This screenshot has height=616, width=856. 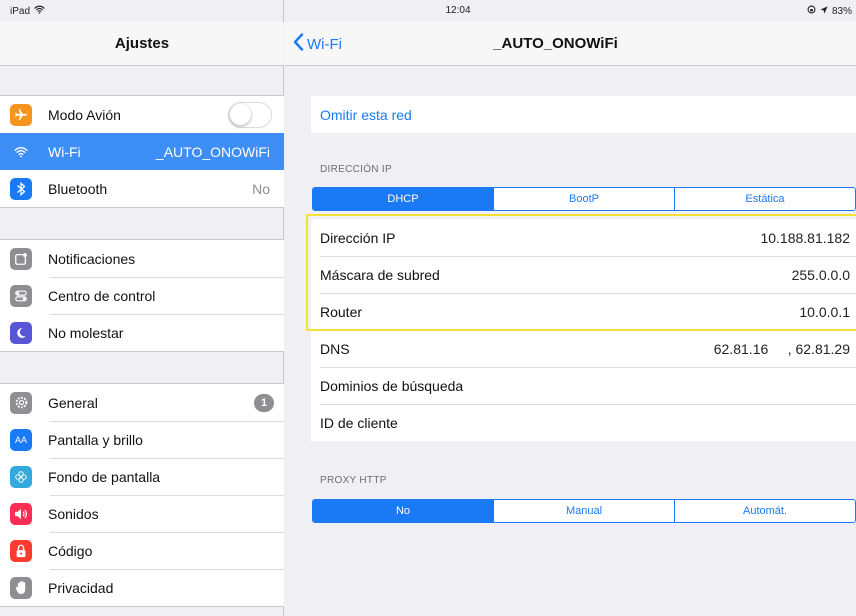 I want to click on sidebar-item-label: Pantalla y brillo, so click(x=95, y=439).